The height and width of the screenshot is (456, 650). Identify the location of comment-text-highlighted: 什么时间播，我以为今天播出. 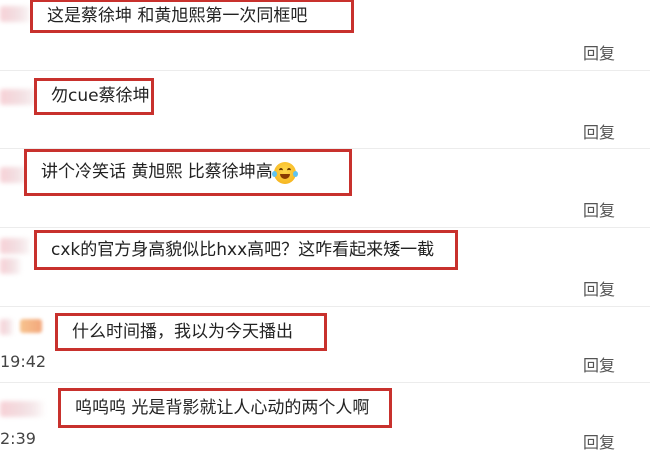
(191, 332).